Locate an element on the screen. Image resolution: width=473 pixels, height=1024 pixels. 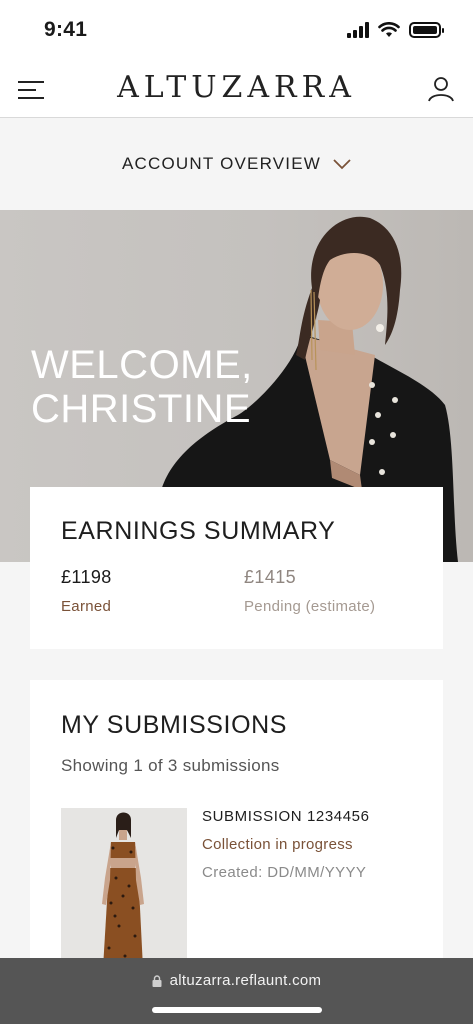
url-text: altuzarra.reflaunt.com is located at coordinates (245, 980).